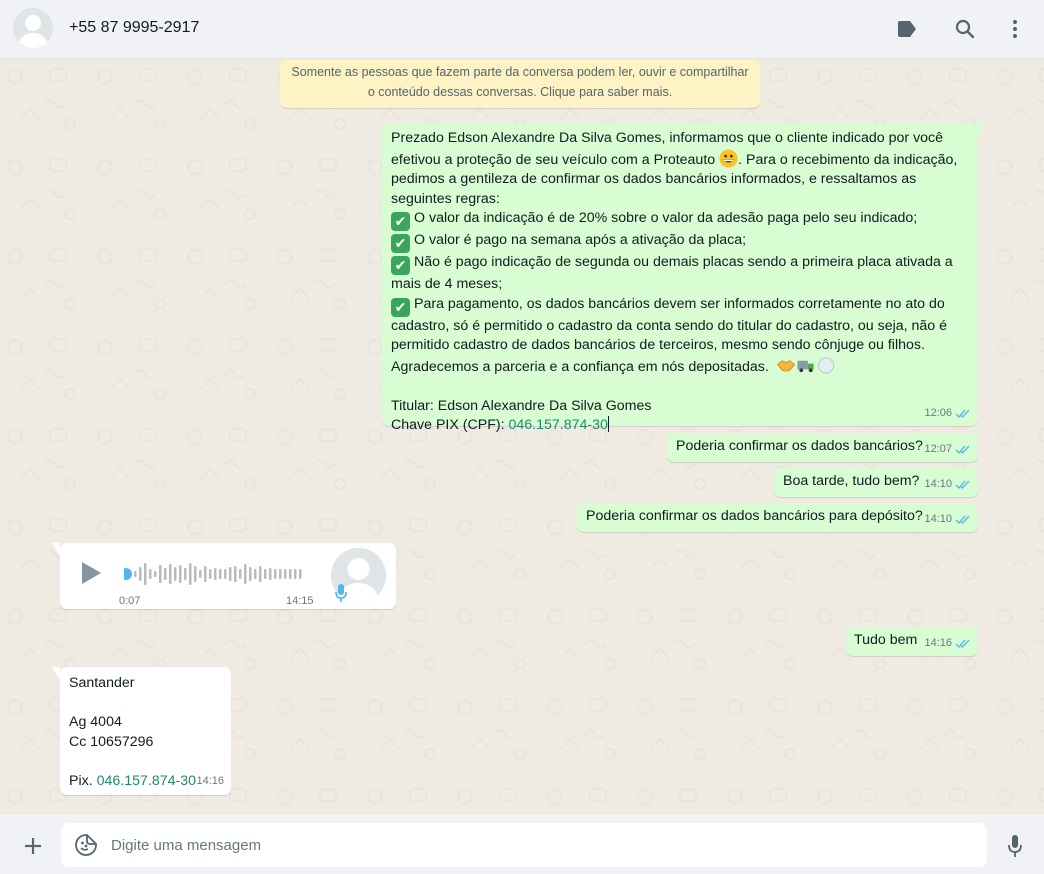 This screenshot has height=874, width=1044. What do you see at coordinates (785, 365) in the screenshot?
I see `handshake-emoji-icon` at bounding box center [785, 365].